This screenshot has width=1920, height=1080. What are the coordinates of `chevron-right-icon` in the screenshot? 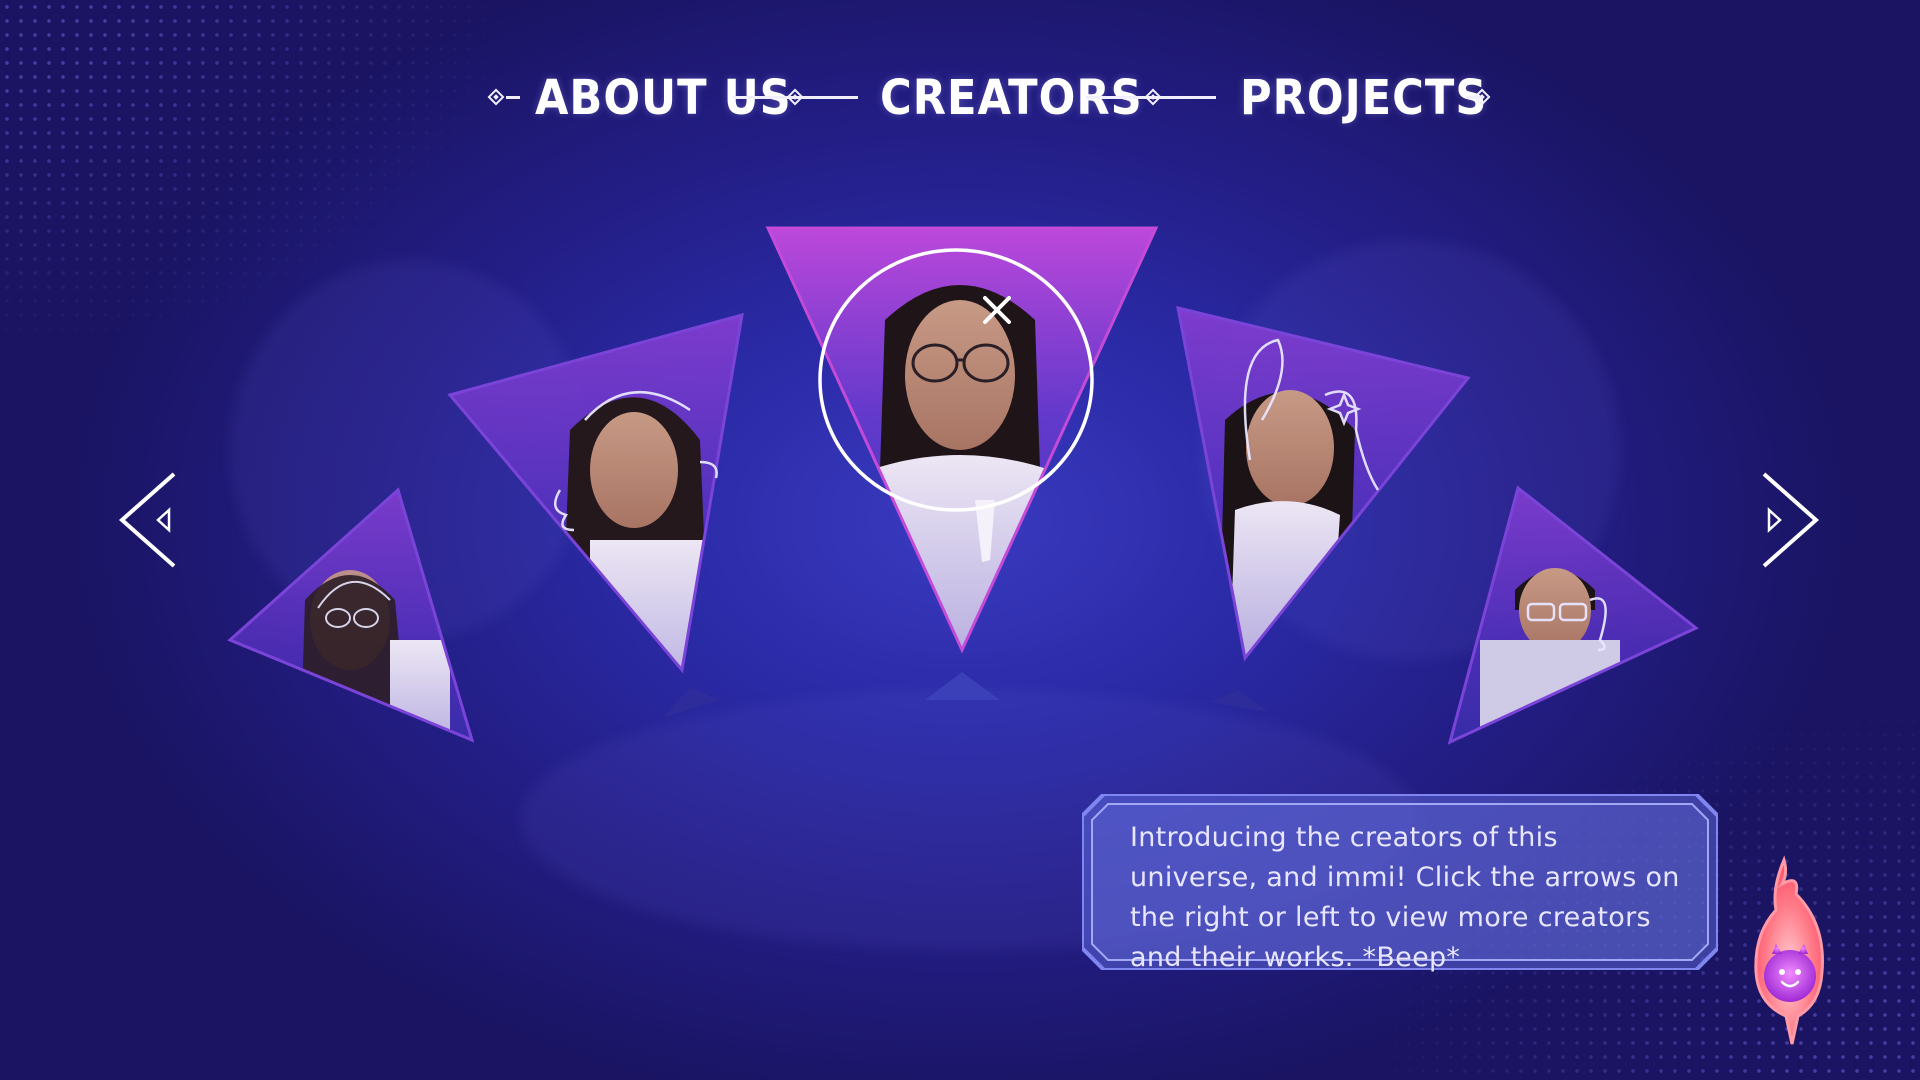 It's located at (1791, 520).